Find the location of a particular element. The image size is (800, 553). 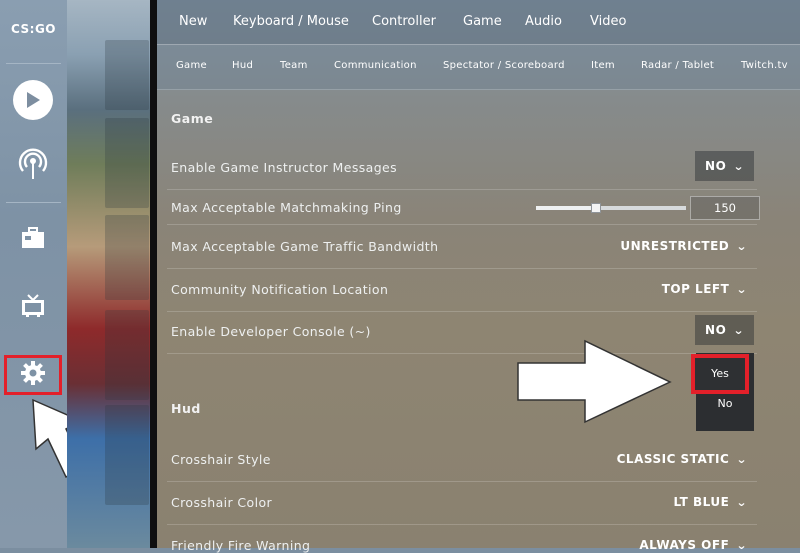

sidebar-item-inventory is located at coordinates (33, 240).